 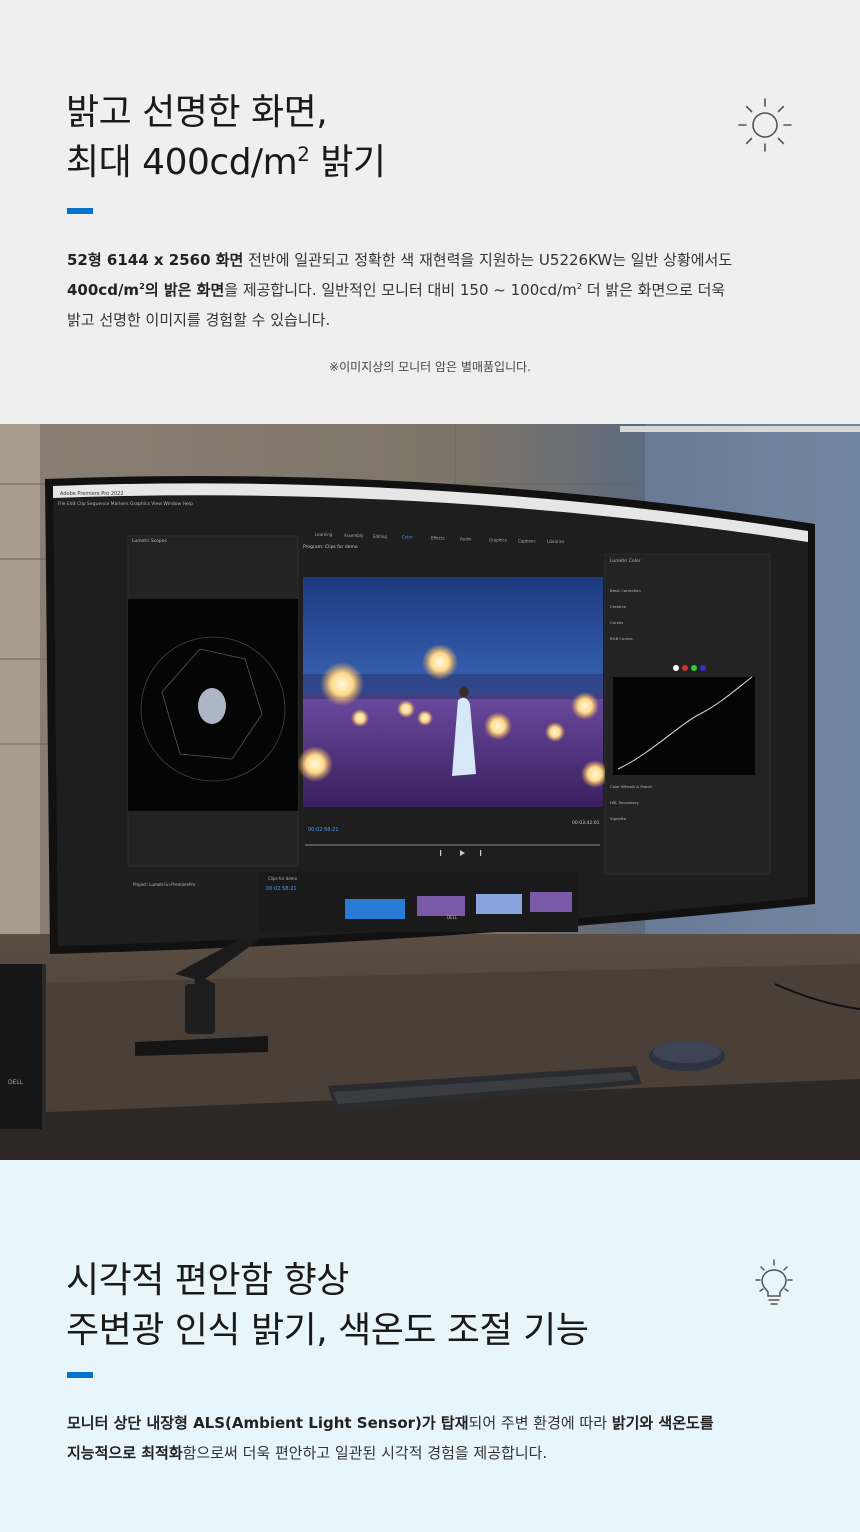 What do you see at coordinates (327, 1330) in the screenshot?
I see `headline-line-2: 주변광 인식 밝기, 색온도 조절 기능` at bounding box center [327, 1330].